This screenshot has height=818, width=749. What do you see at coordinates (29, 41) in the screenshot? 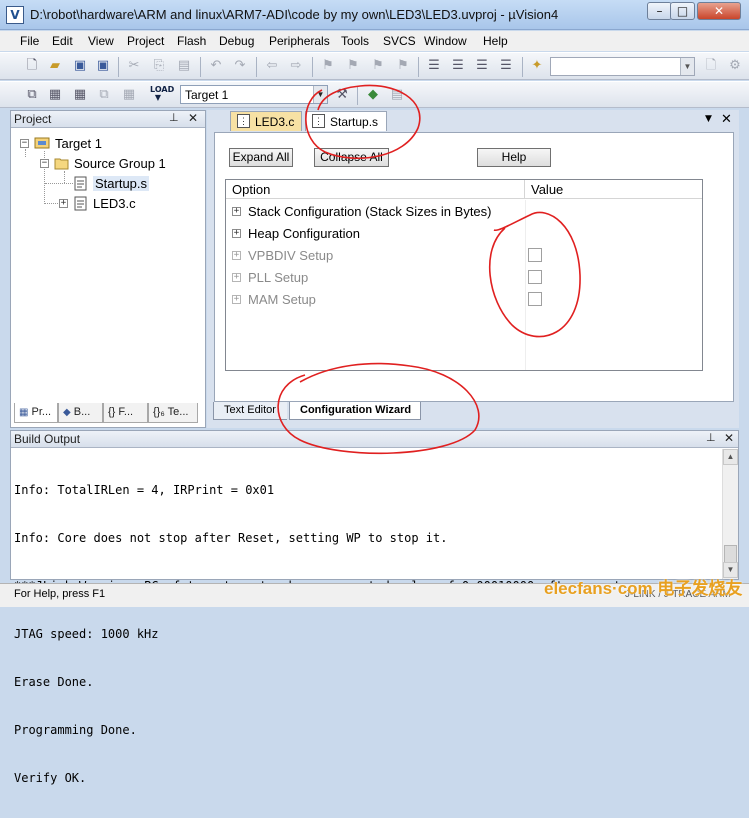
I see `menu-file: File` at bounding box center [29, 41].